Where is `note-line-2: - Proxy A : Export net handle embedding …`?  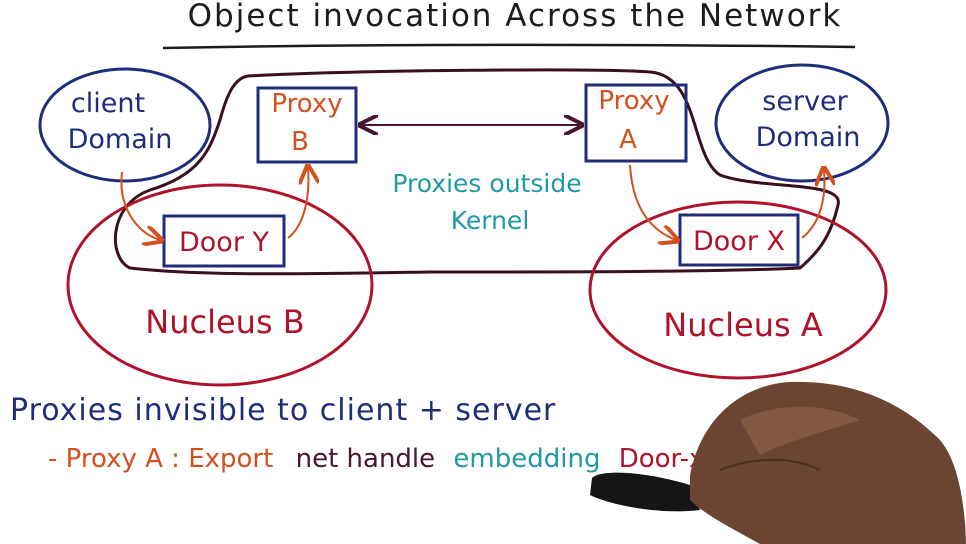 note-line-2: - Proxy A : Export net handle embedding … is located at coordinates (376, 459).